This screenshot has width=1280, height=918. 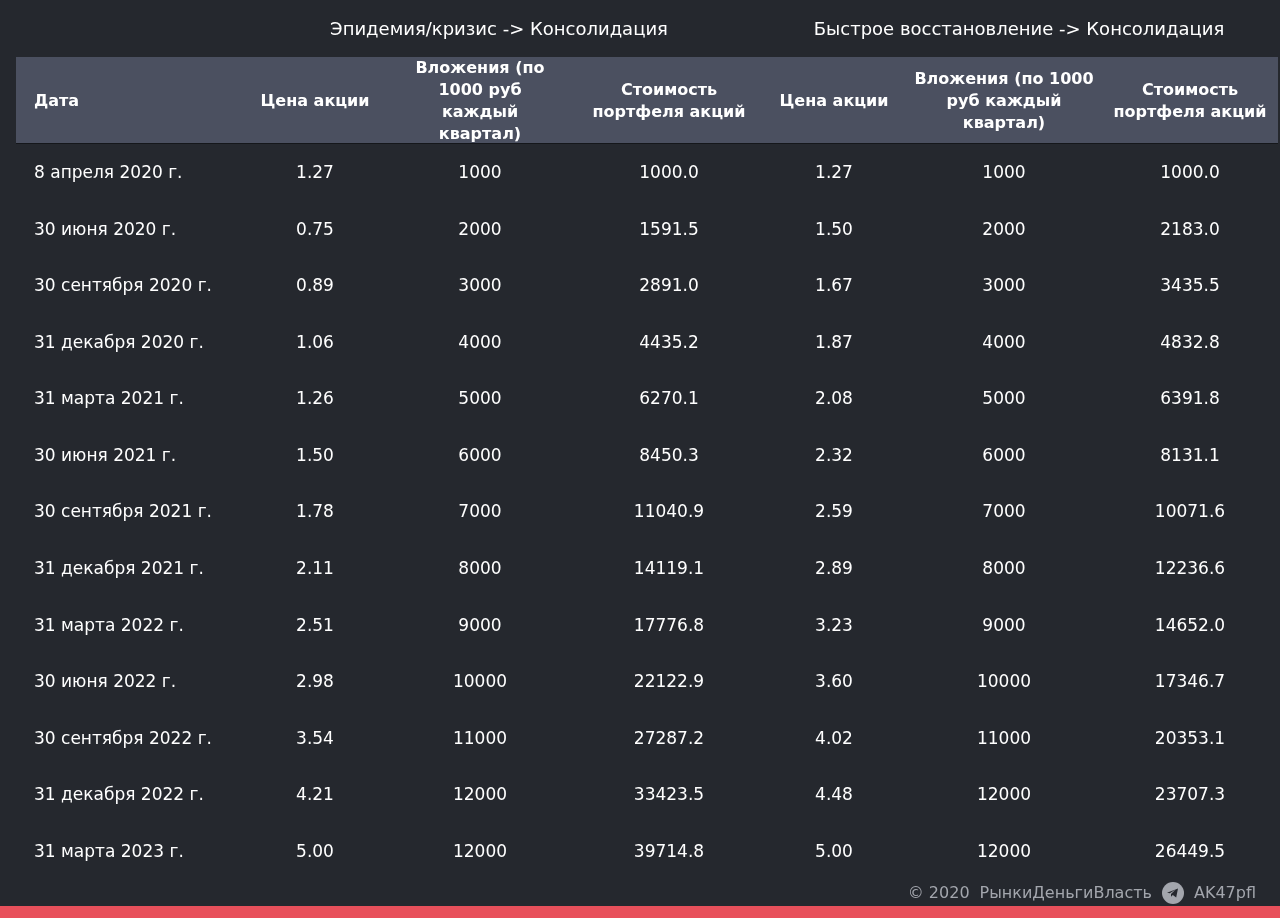 What do you see at coordinates (119, 794) in the screenshot?
I see `table-cell-text: 31 декабря 2022 г.` at bounding box center [119, 794].